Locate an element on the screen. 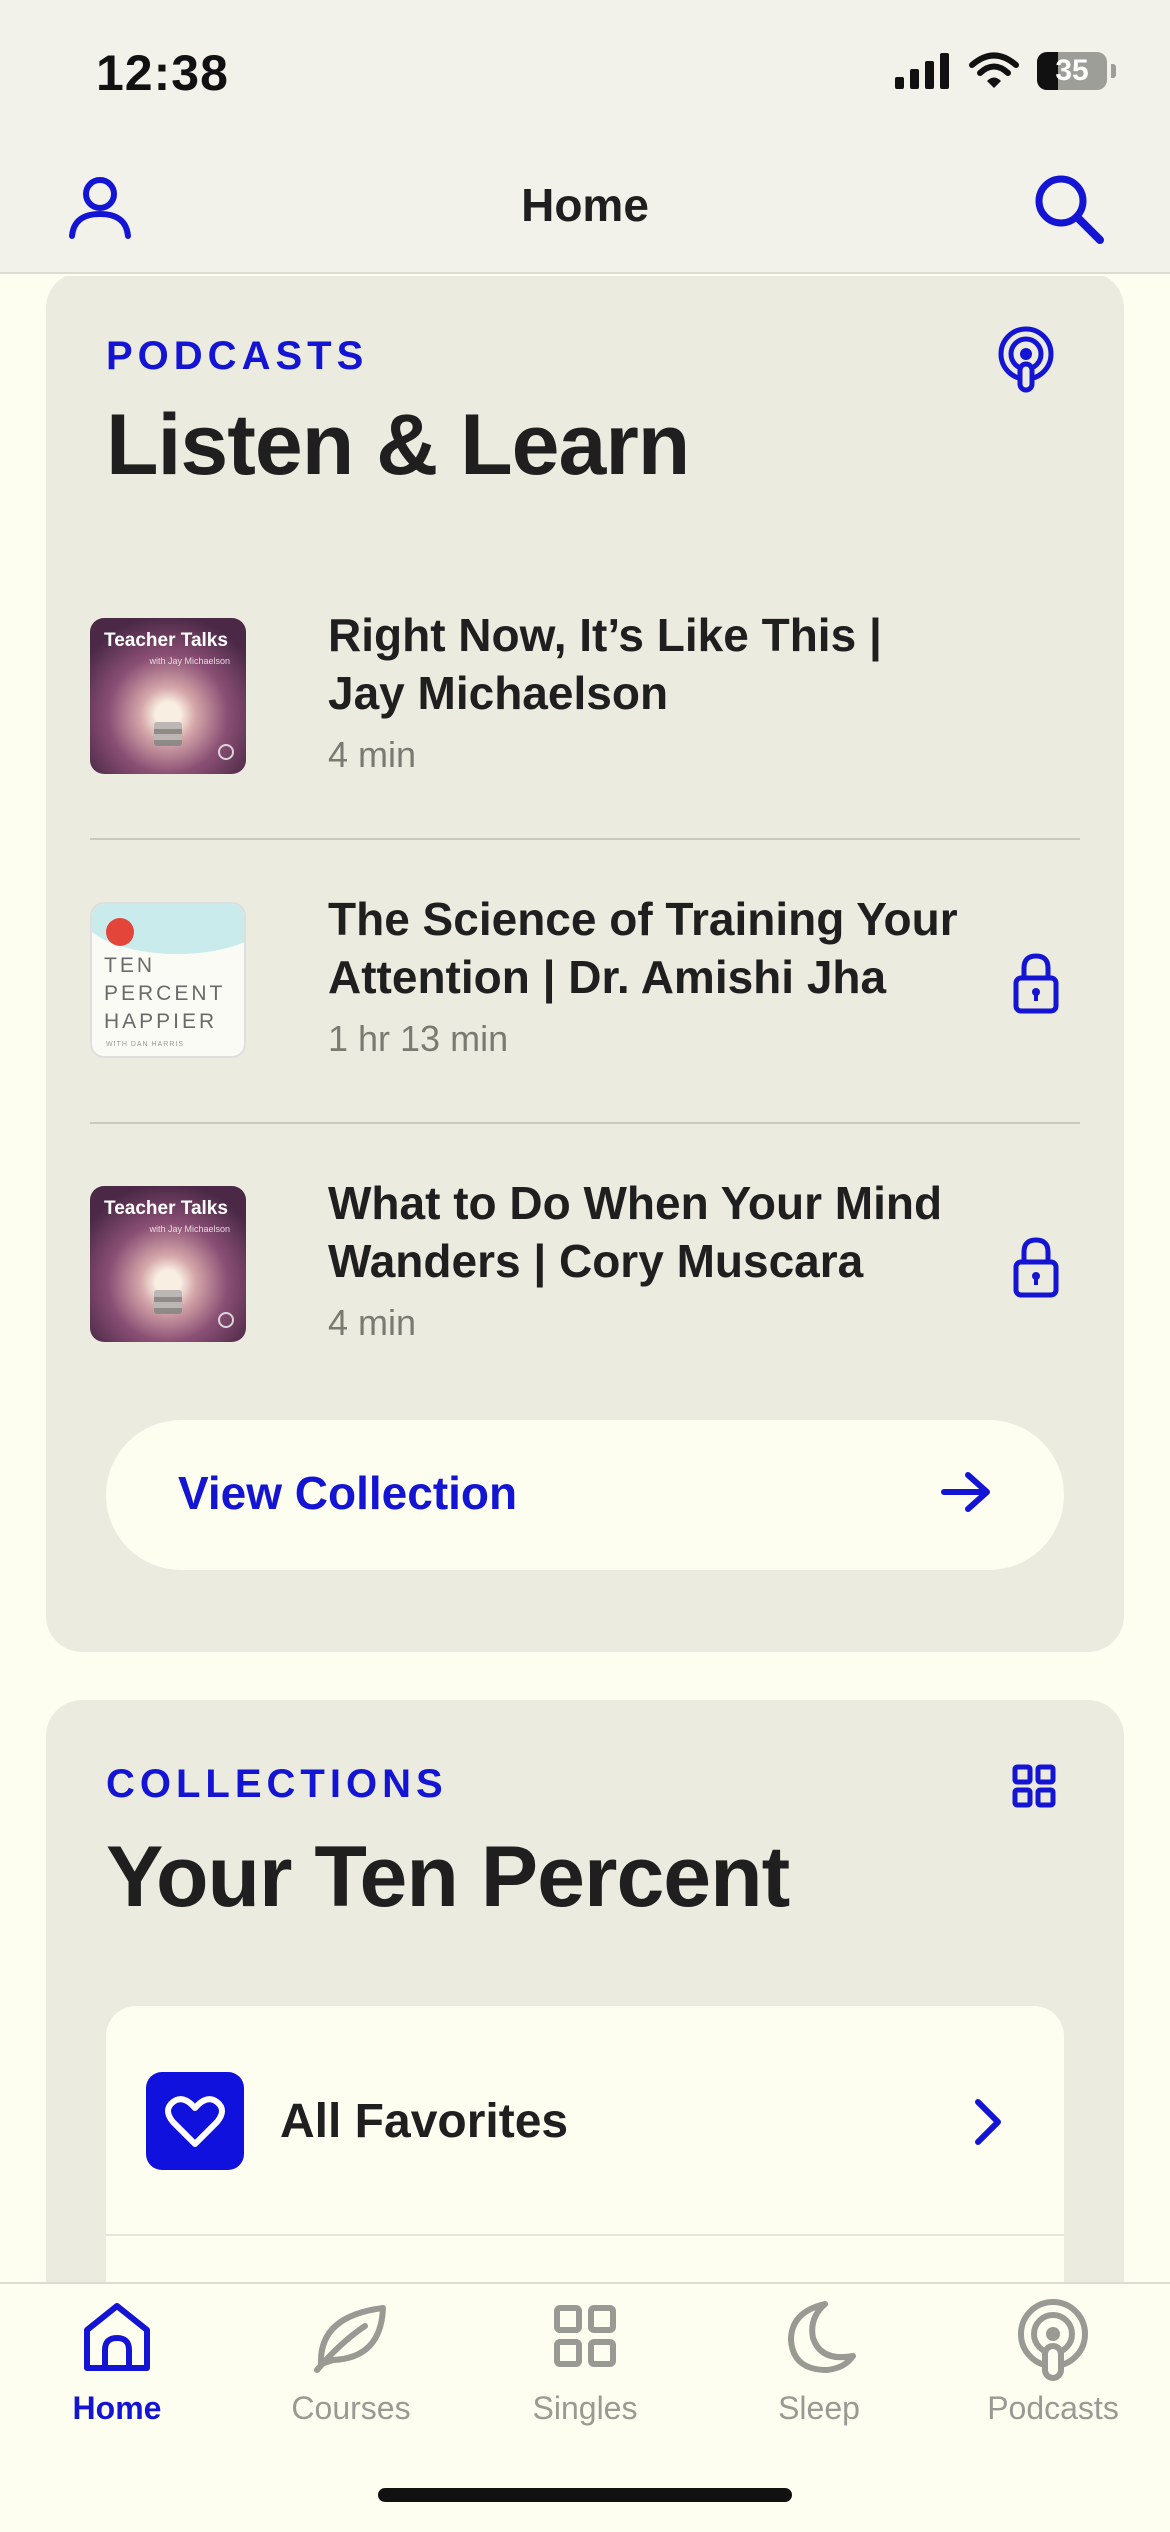 Image resolution: width=1170 pixels, height=2532 pixels. wifi-icon is located at coordinates (994, 70).